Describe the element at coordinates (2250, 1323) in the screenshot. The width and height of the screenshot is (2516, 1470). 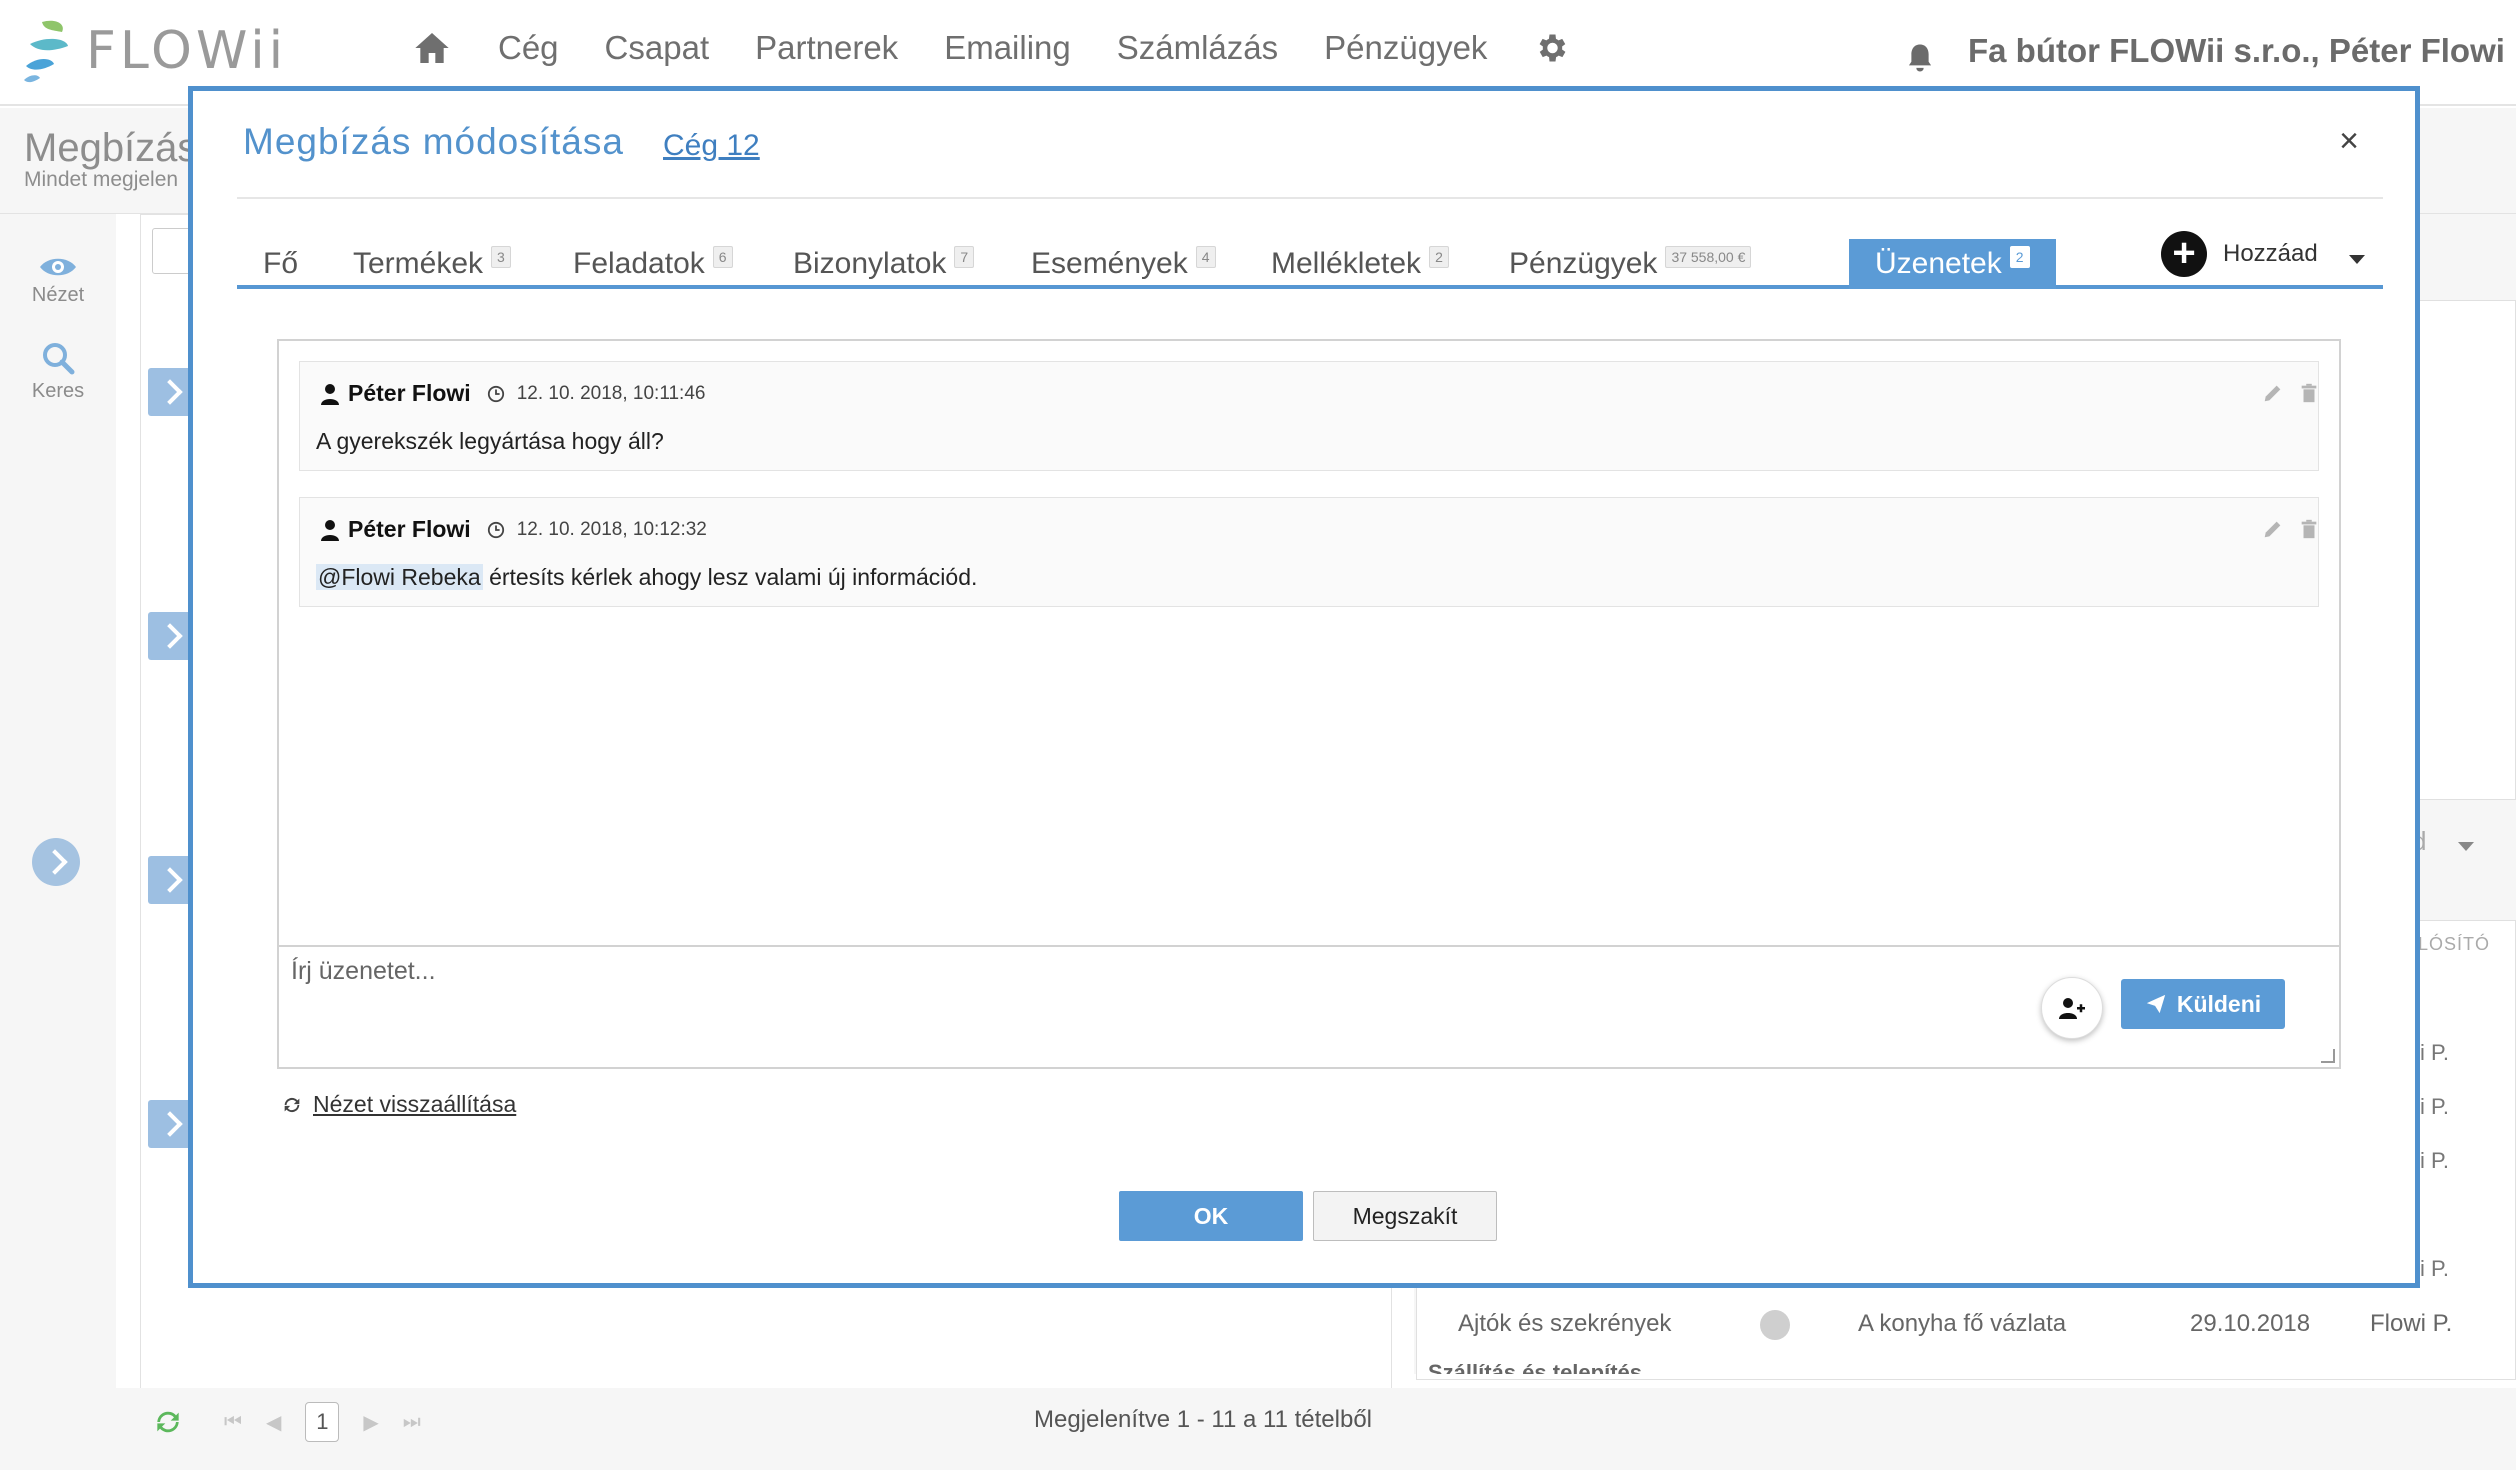
I see `row-date: 29.10.2018` at that location.